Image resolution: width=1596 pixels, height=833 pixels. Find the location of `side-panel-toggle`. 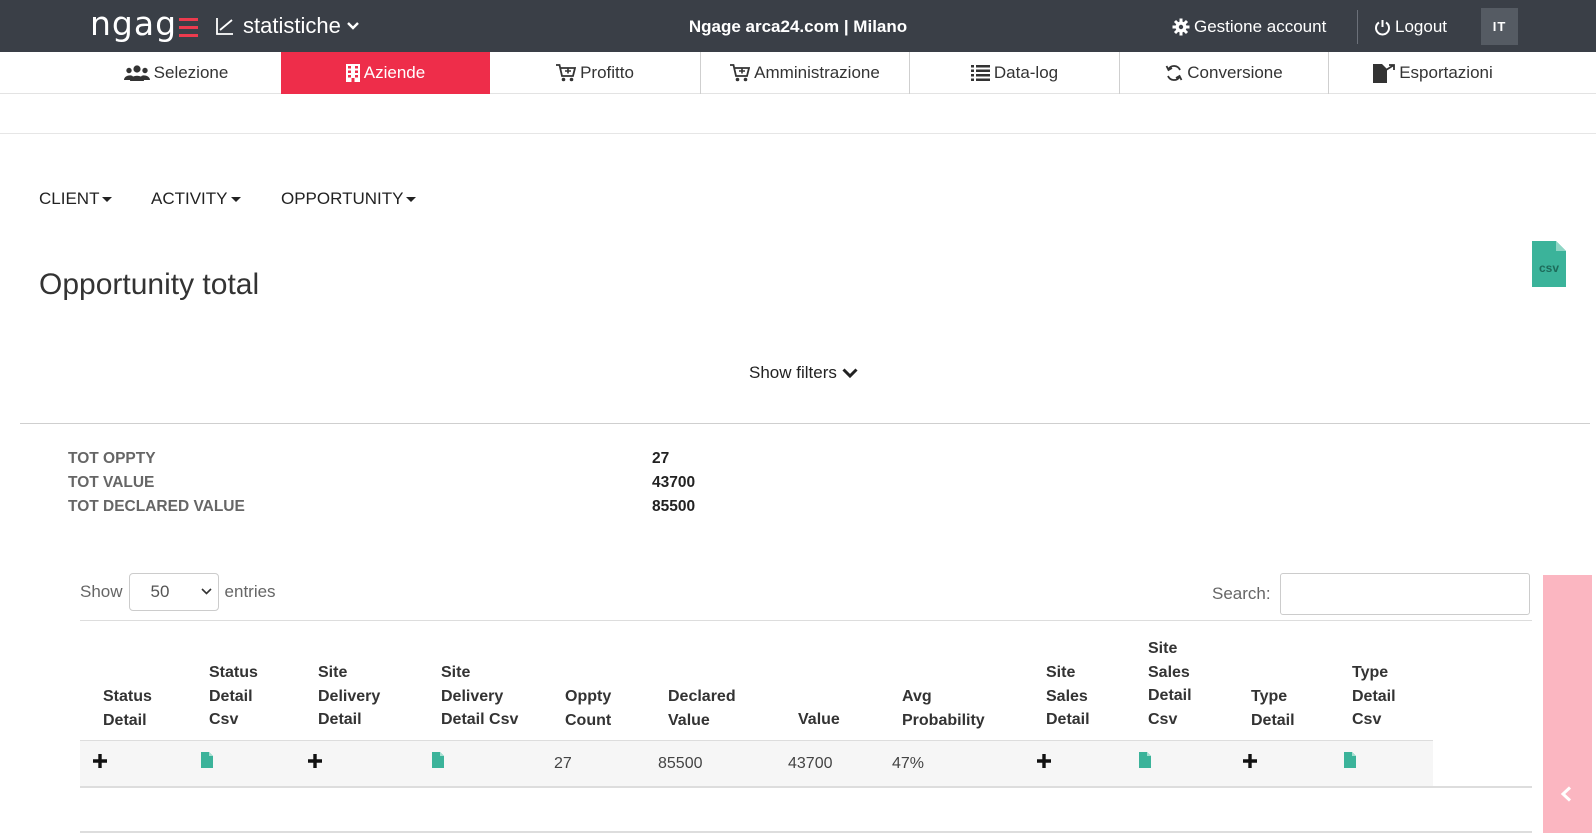

side-panel-toggle is located at coordinates (1567, 704).